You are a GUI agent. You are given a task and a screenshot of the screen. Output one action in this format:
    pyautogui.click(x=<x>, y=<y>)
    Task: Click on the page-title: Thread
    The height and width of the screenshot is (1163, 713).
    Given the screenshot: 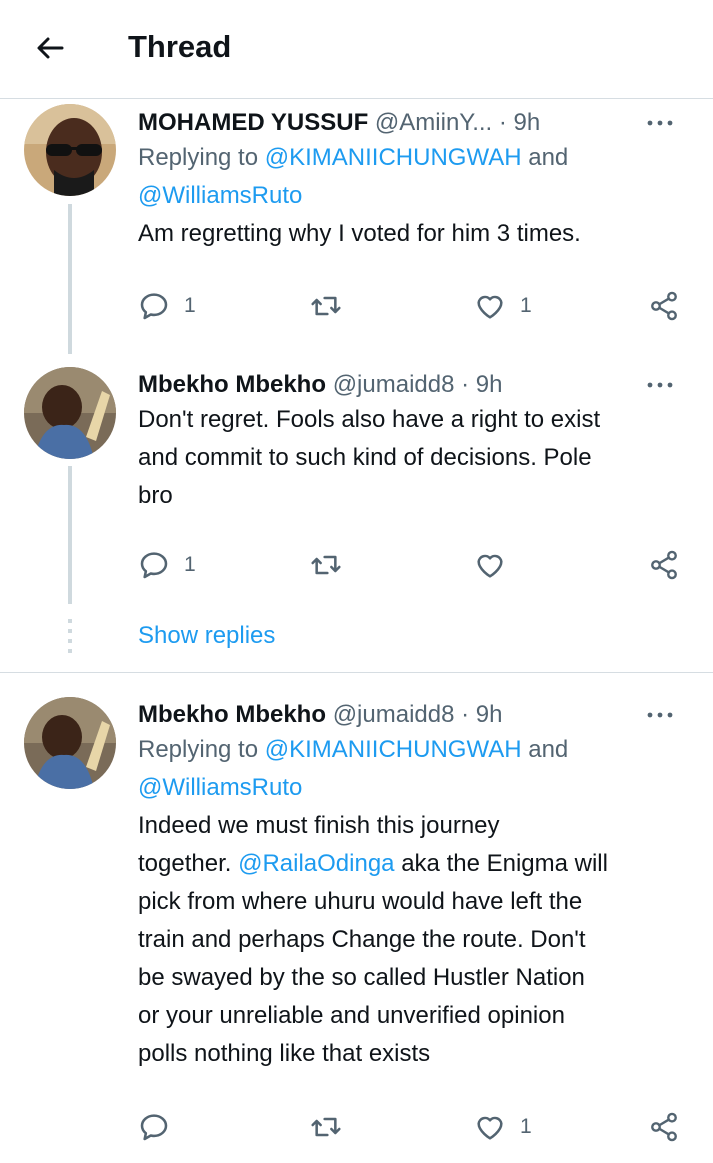 What is the action you would take?
    pyautogui.click(x=180, y=46)
    